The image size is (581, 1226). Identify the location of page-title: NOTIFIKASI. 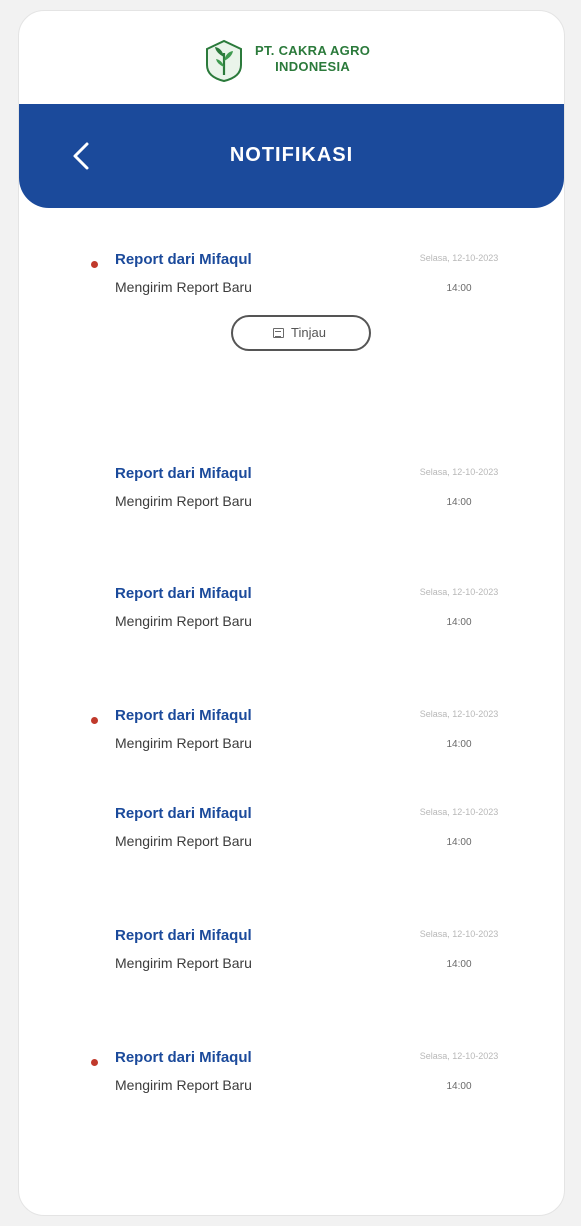
(291, 155).